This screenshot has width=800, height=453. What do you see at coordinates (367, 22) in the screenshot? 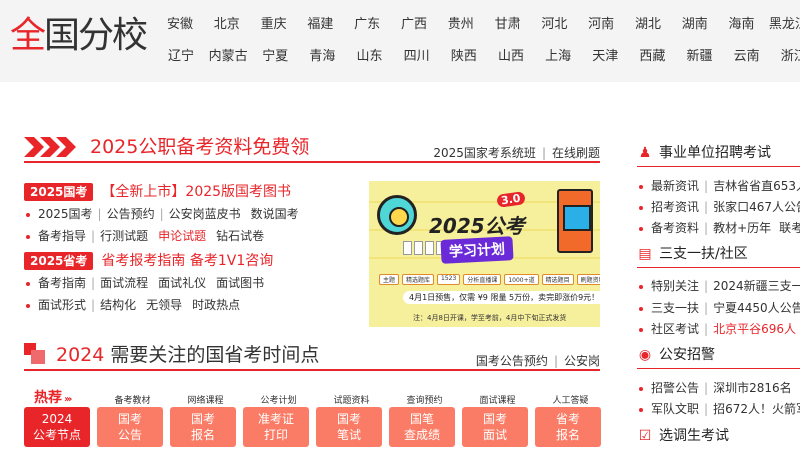
I see `region-link: 广东` at bounding box center [367, 22].